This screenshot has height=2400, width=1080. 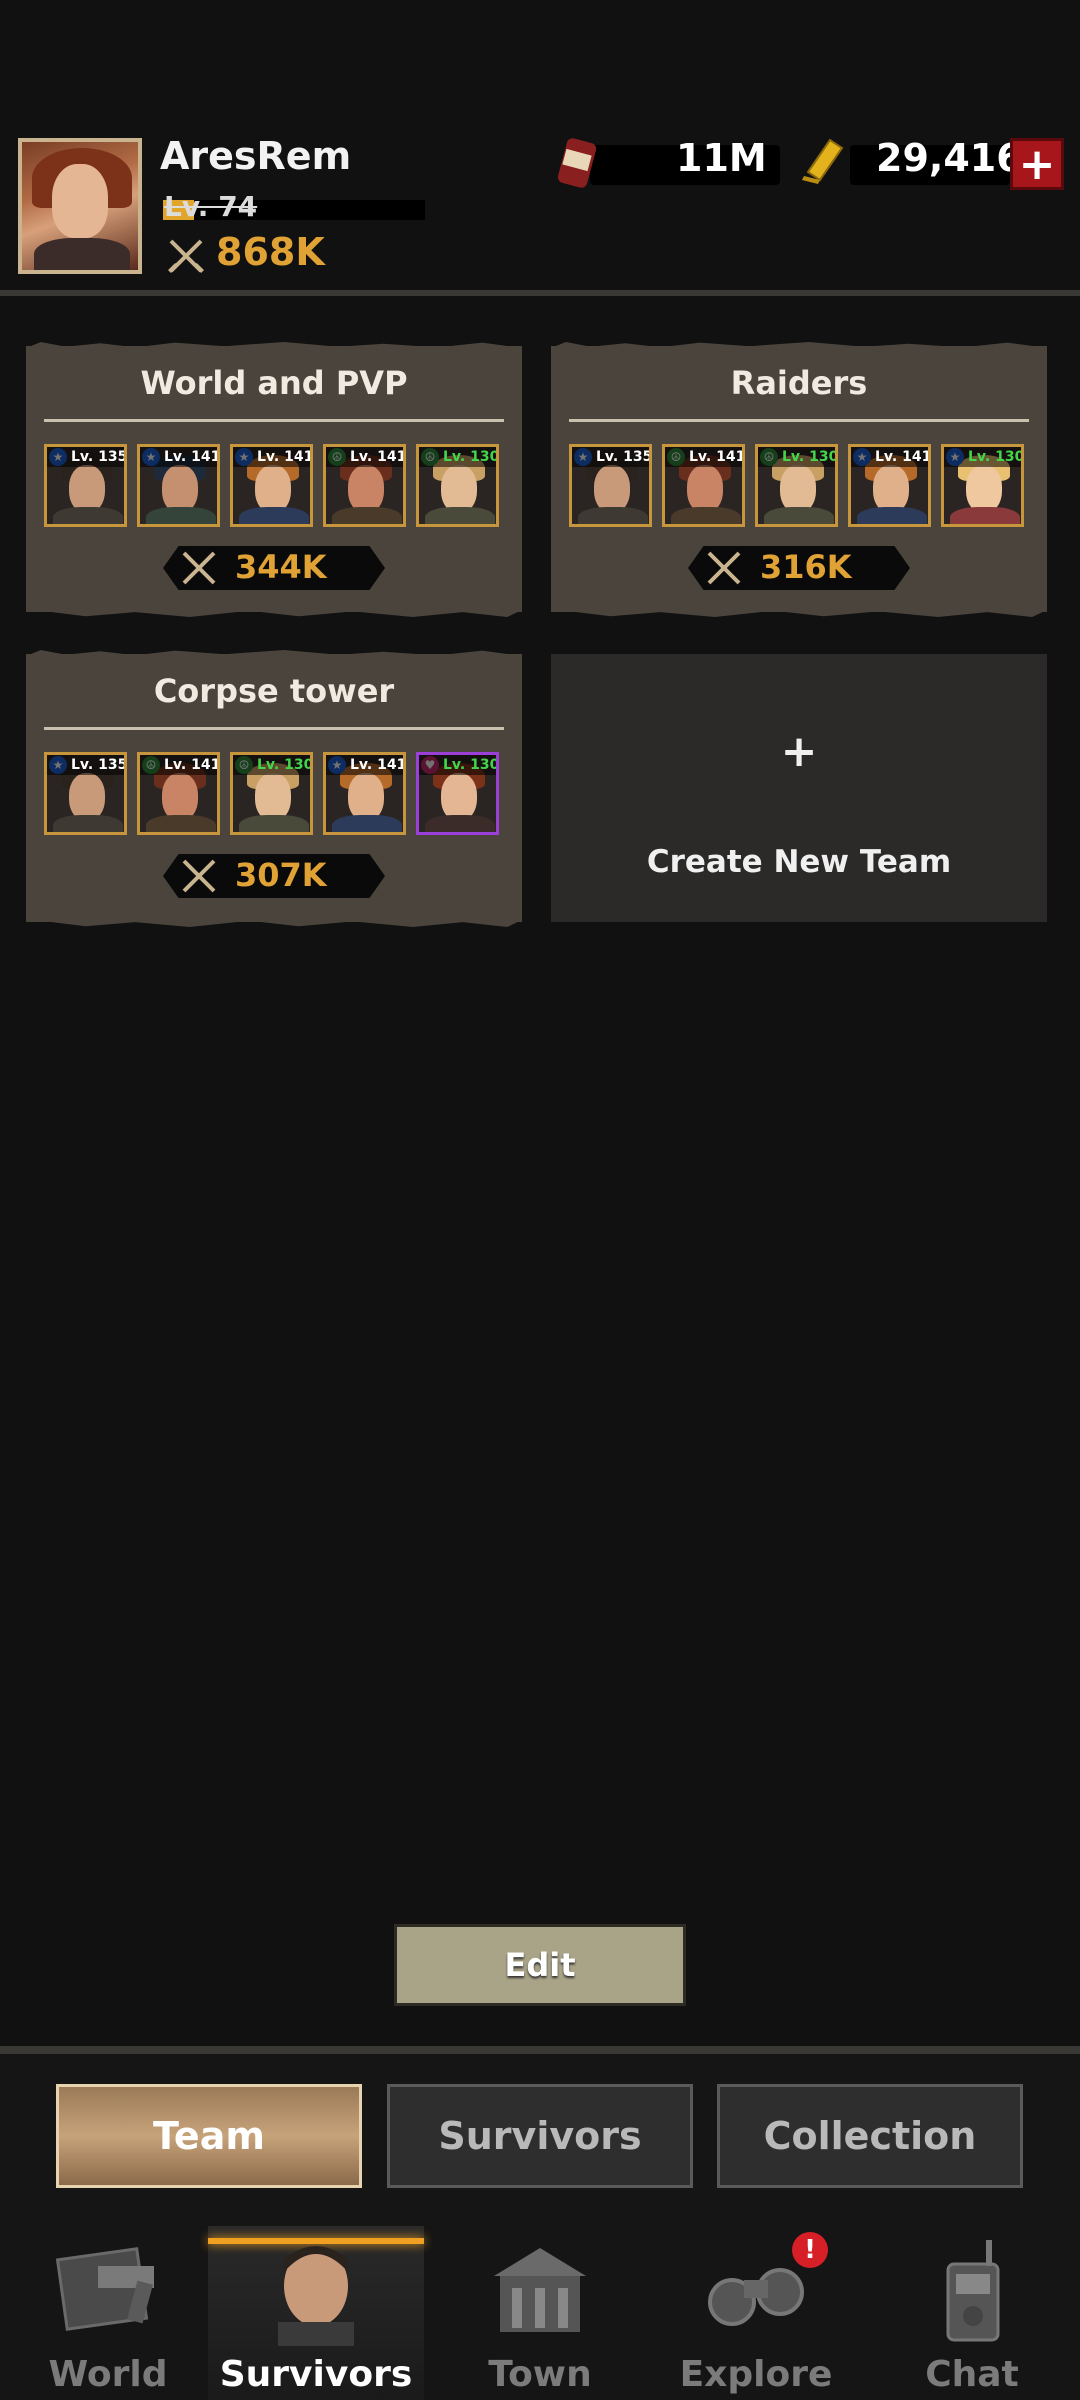 I want to click on player-level: Lv. 74, so click(x=211, y=206).